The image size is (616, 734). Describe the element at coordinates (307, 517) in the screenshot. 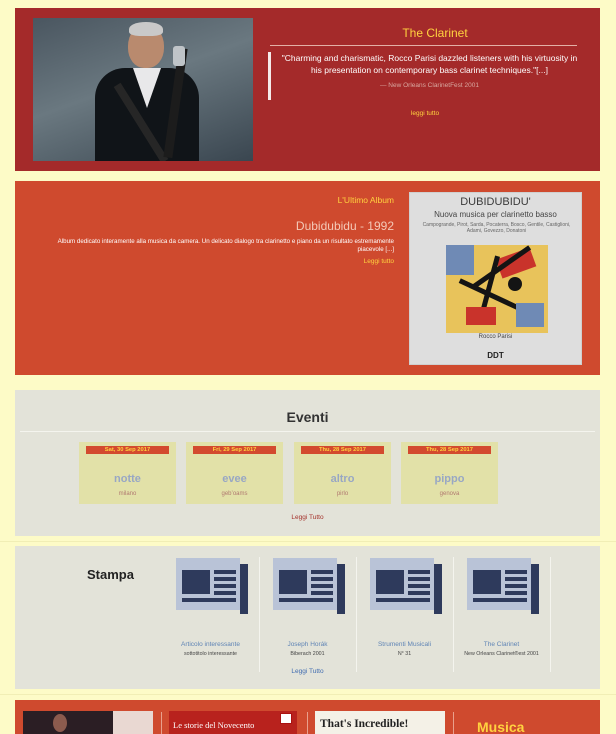

I see `events-read-all-link: Leggi Tutto` at that location.